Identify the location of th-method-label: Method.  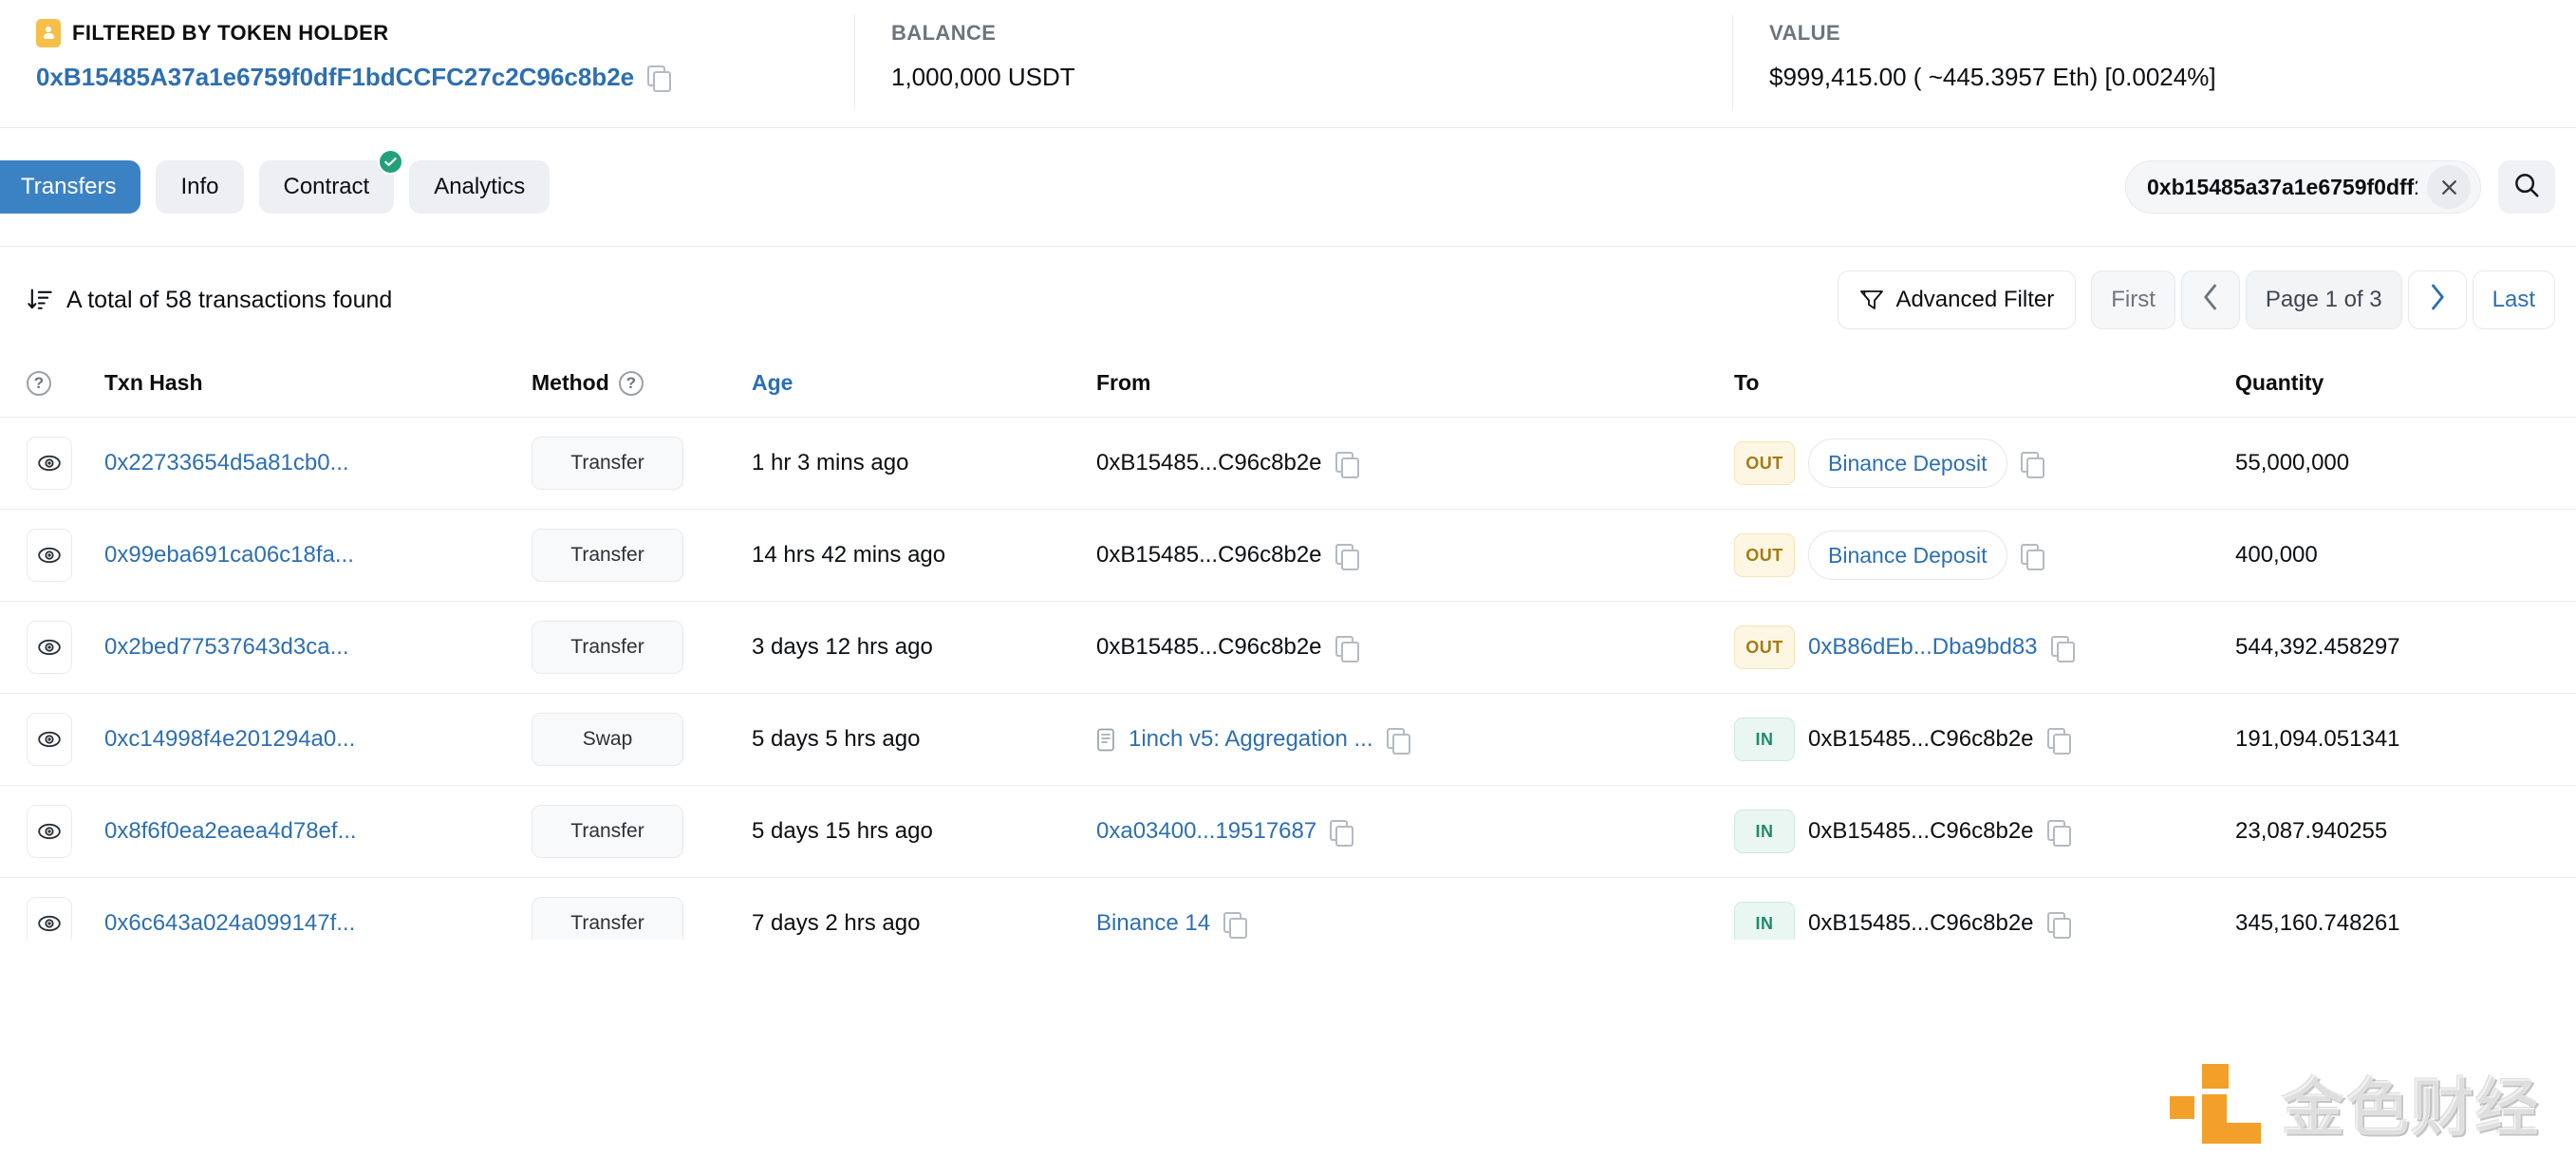
(570, 382).